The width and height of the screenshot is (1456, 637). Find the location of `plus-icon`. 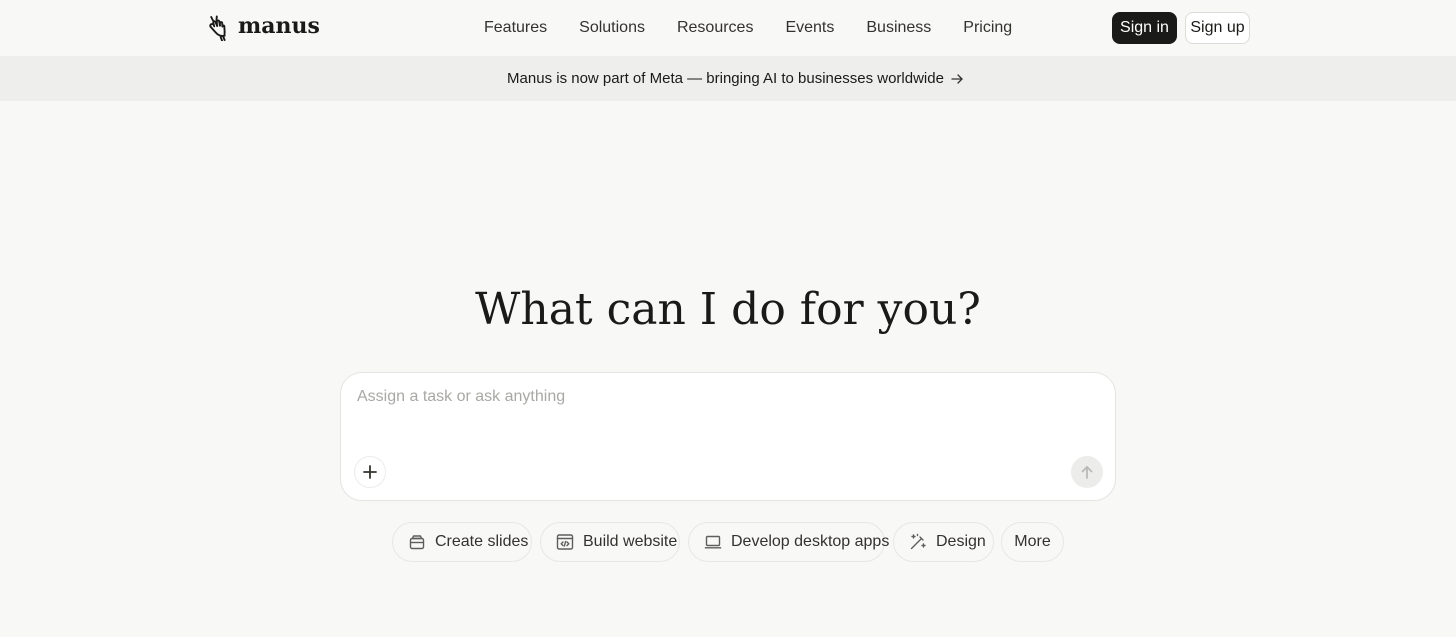

plus-icon is located at coordinates (370, 472).